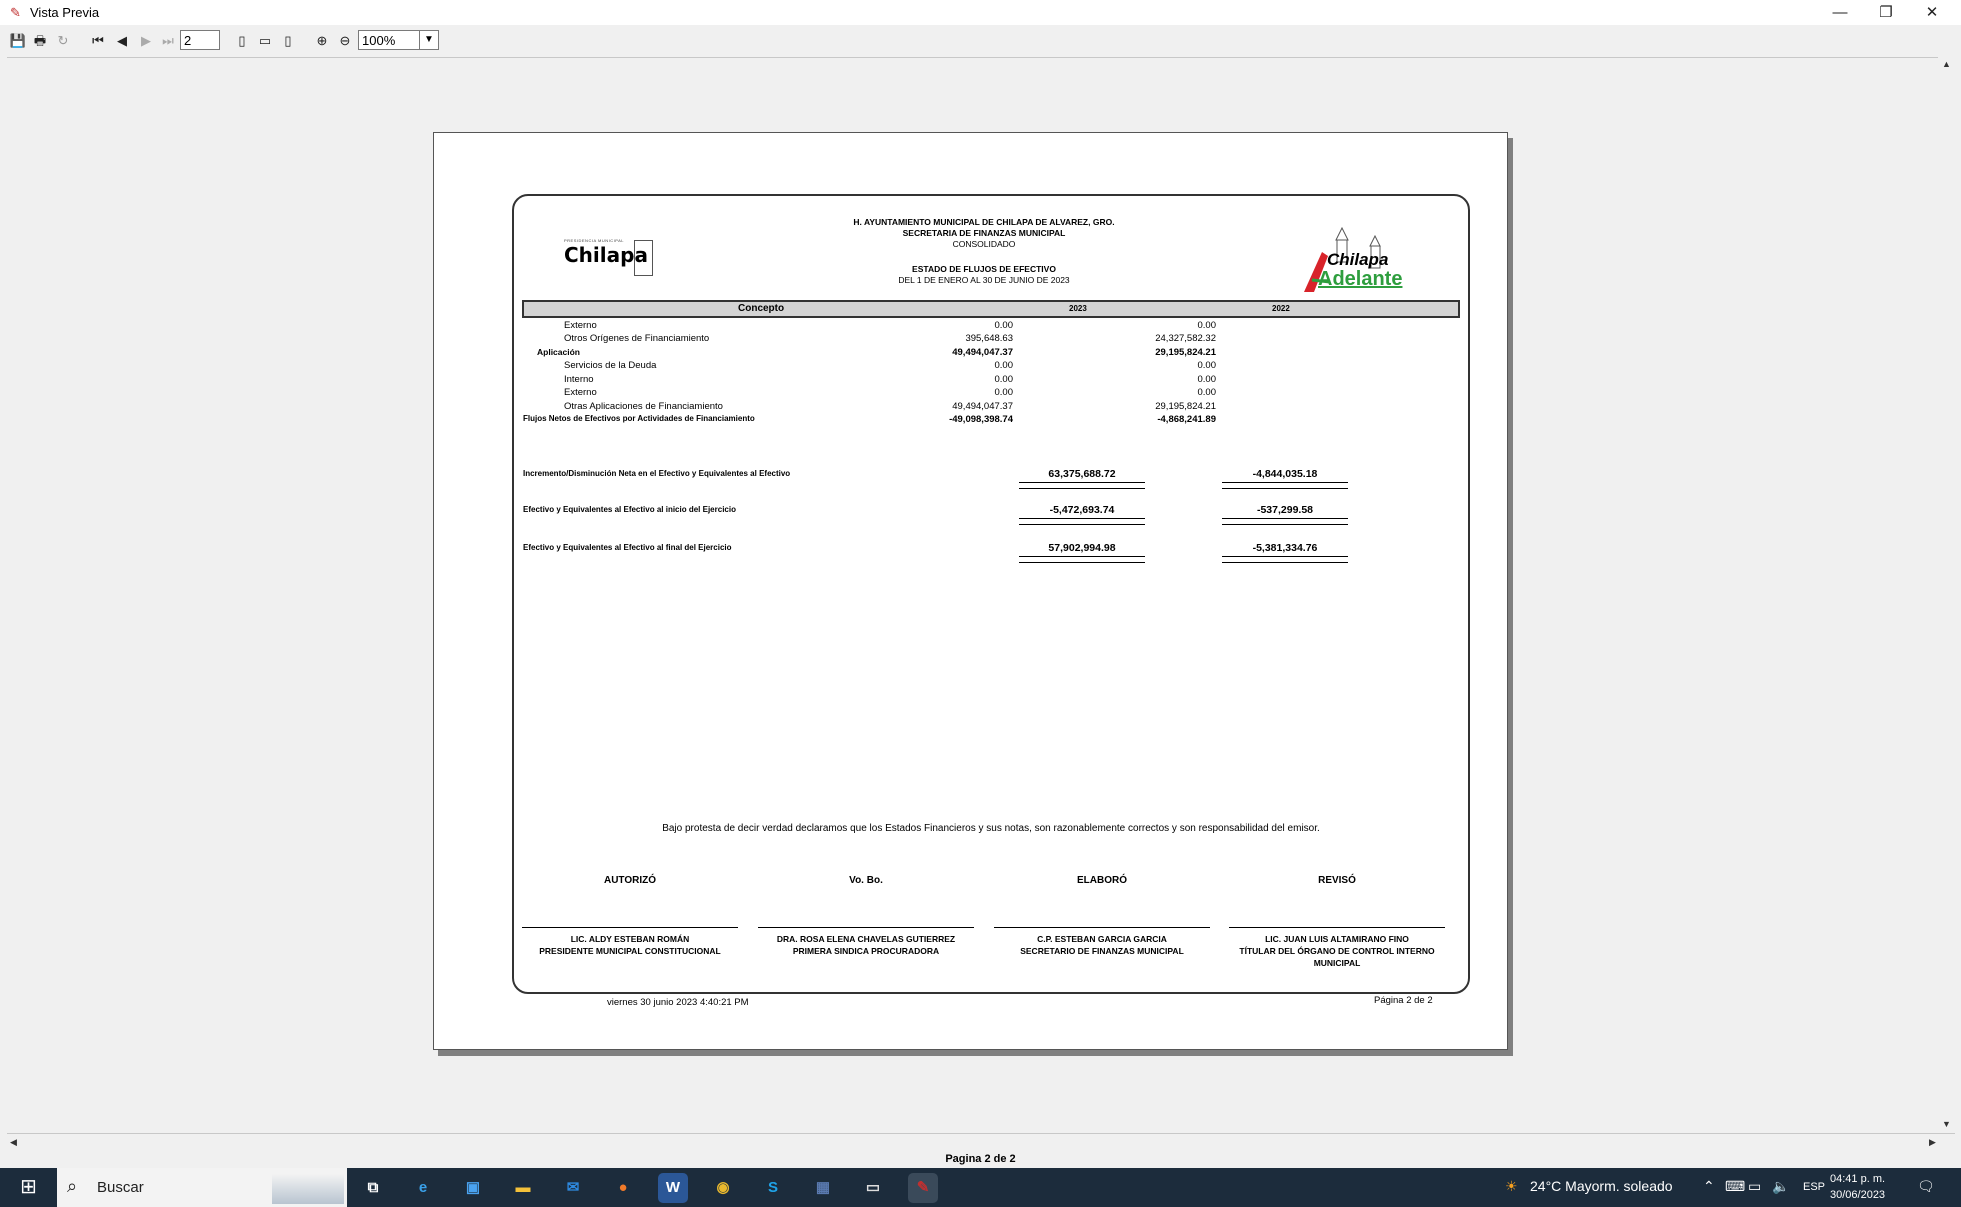 Image resolution: width=1961 pixels, height=1207 pixels. I want to click on terminal-icon: ▭, so click(873, 1188).